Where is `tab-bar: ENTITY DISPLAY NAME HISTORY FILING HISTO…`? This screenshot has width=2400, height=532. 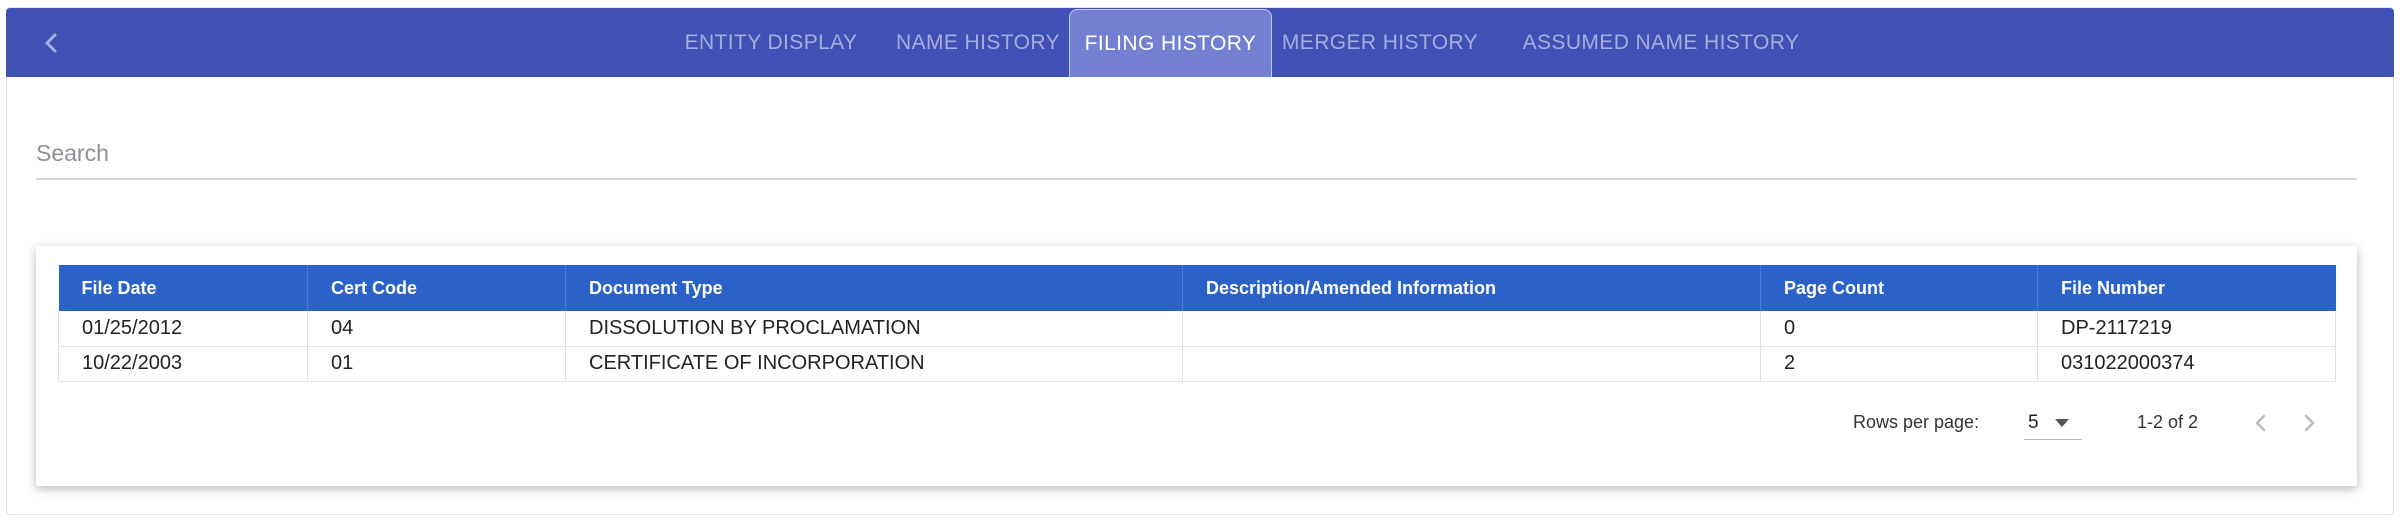
tab-bar: ENTITY DISPLAY NAME HISTORY FILING HISTO… is located at coordinates (1200, 42).